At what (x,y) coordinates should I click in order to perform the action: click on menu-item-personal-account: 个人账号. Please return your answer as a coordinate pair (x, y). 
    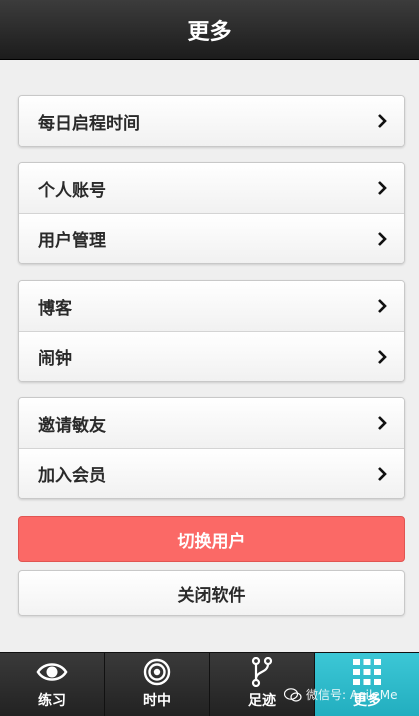
    Looking at the image, I should click on (211, 188).